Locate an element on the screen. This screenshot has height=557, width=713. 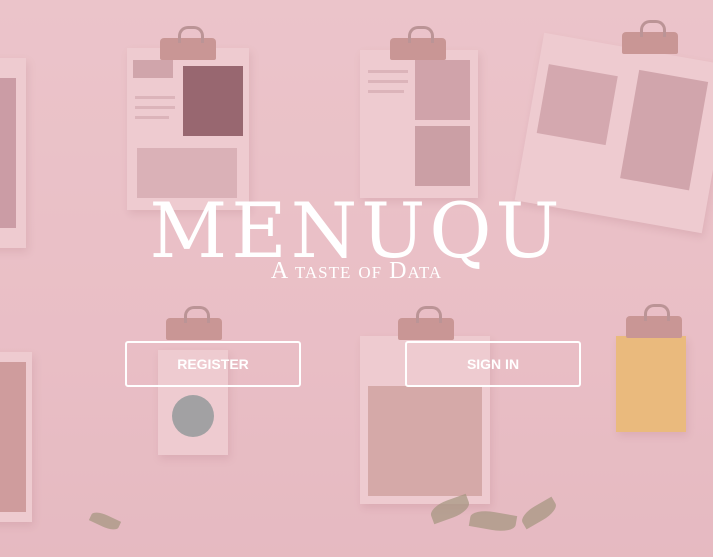
tagline: A taste of Data is located at coordinates (356, 271).